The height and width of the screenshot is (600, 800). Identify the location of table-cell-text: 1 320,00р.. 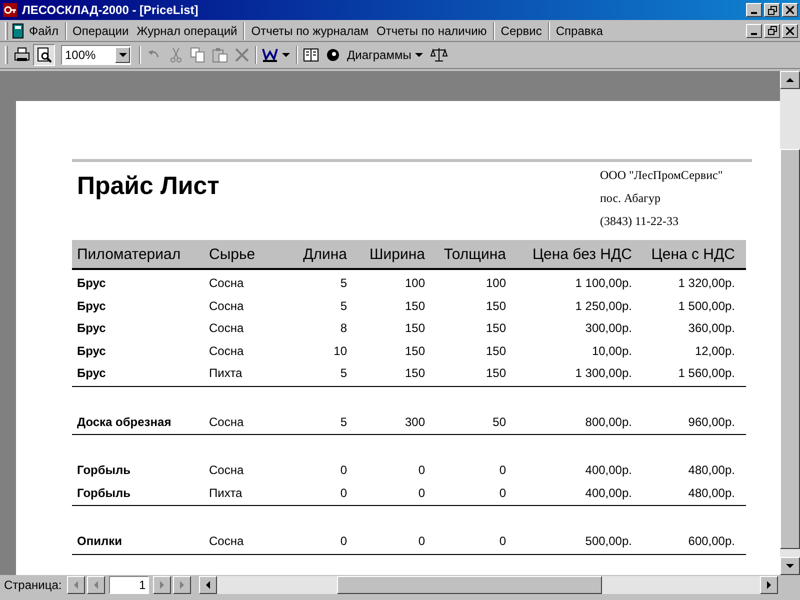
(706, 283).